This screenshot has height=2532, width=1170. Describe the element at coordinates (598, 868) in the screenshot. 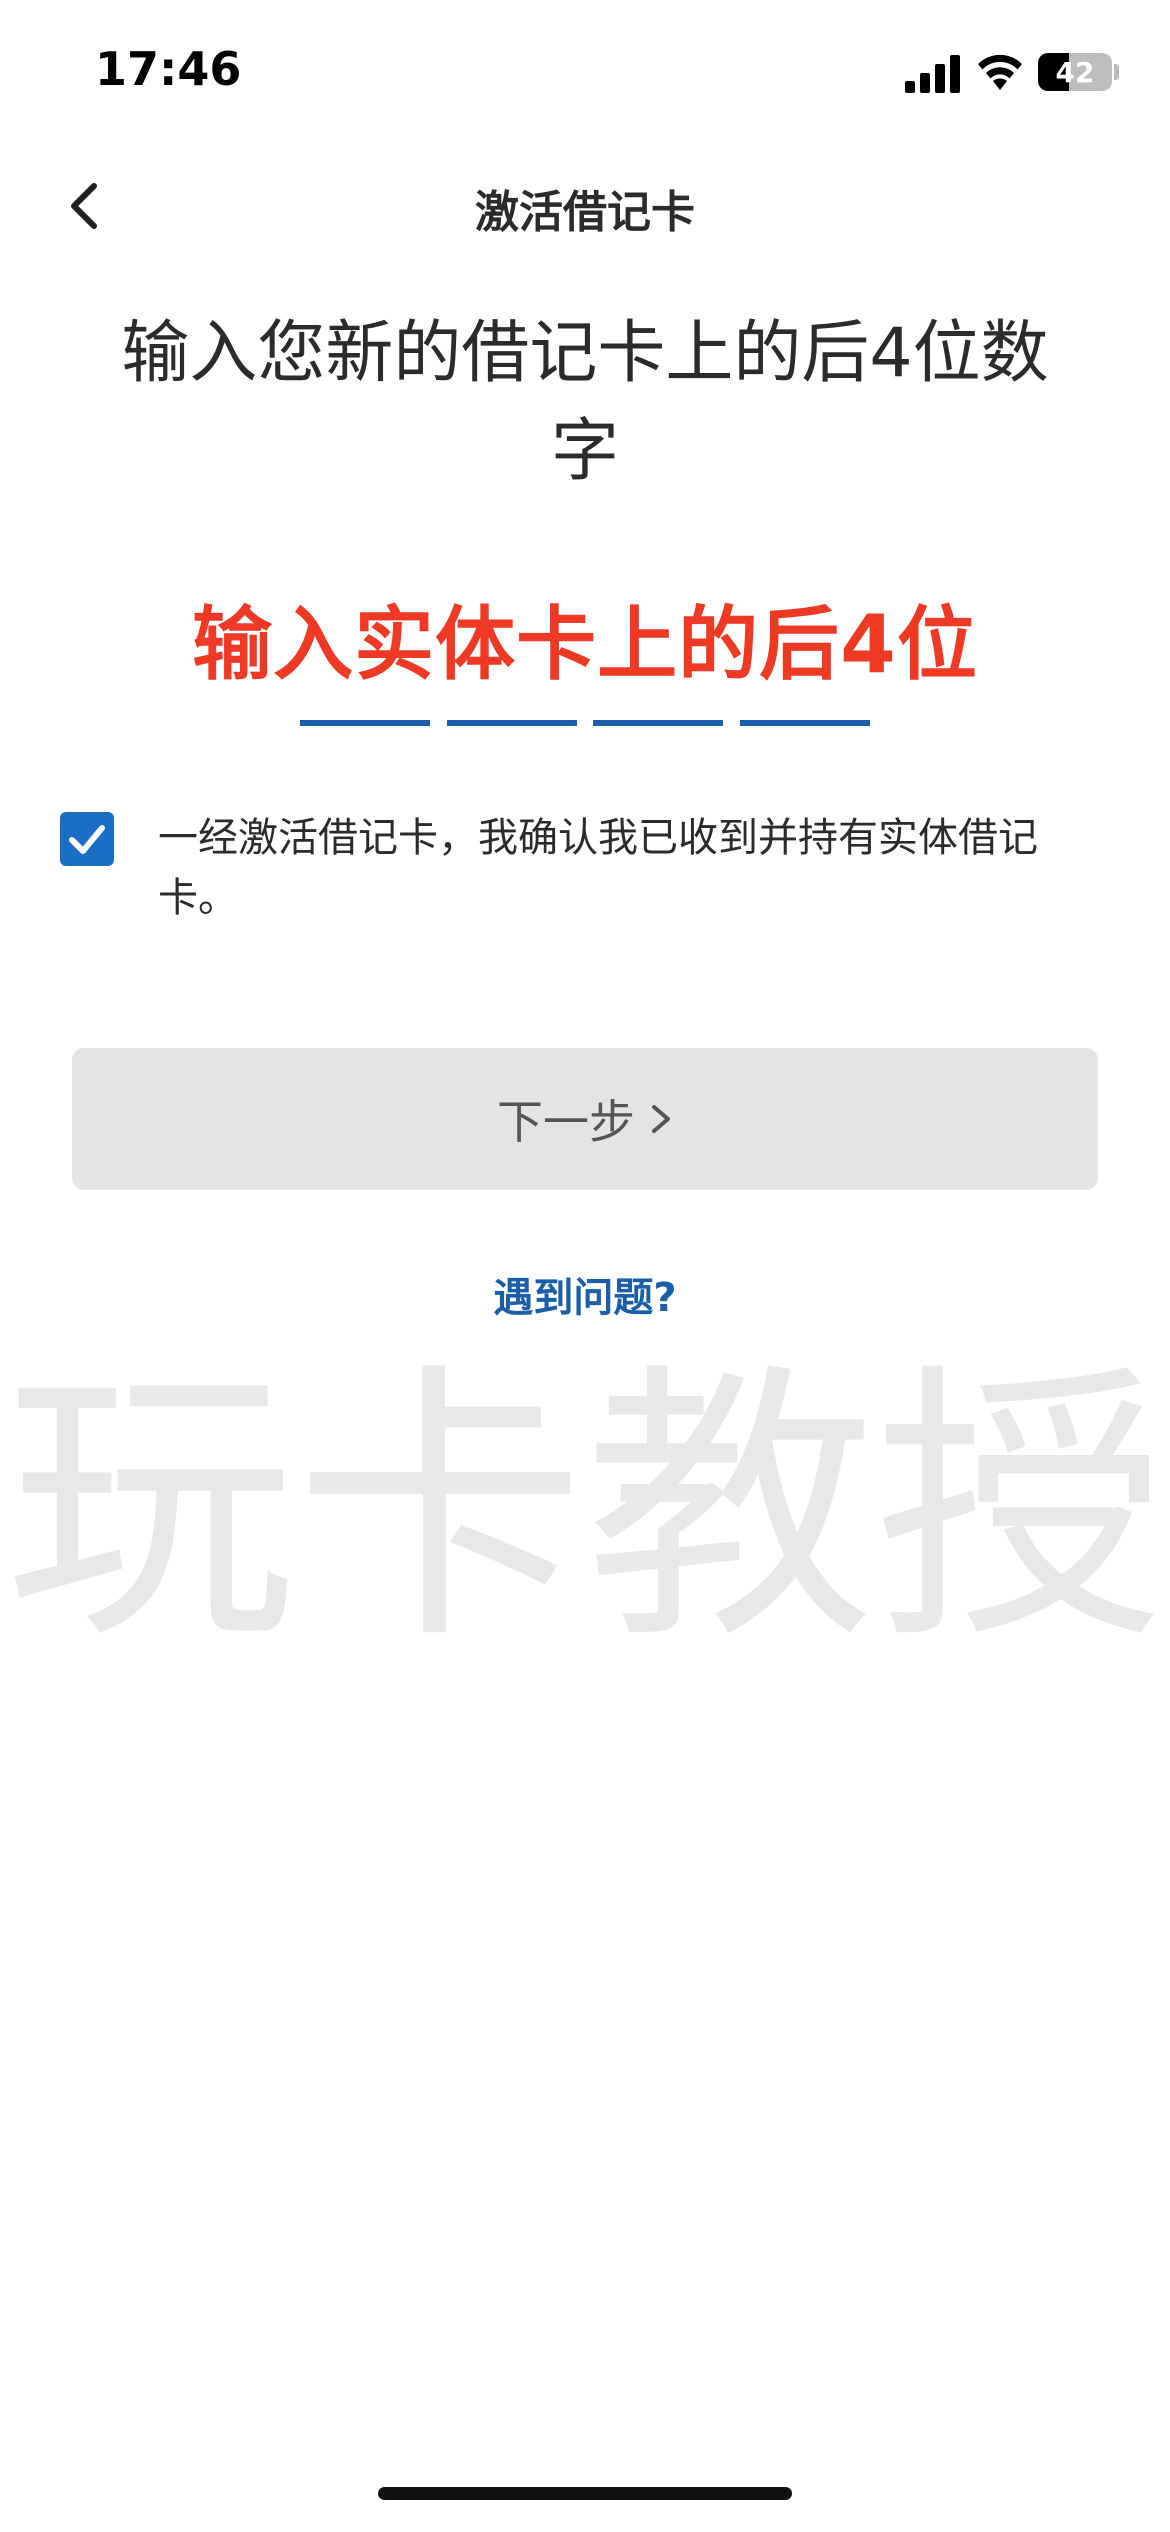

I see `consent-text: 一经激活借记卡，我确认我已收到并持有实体借记卡。` at that location.